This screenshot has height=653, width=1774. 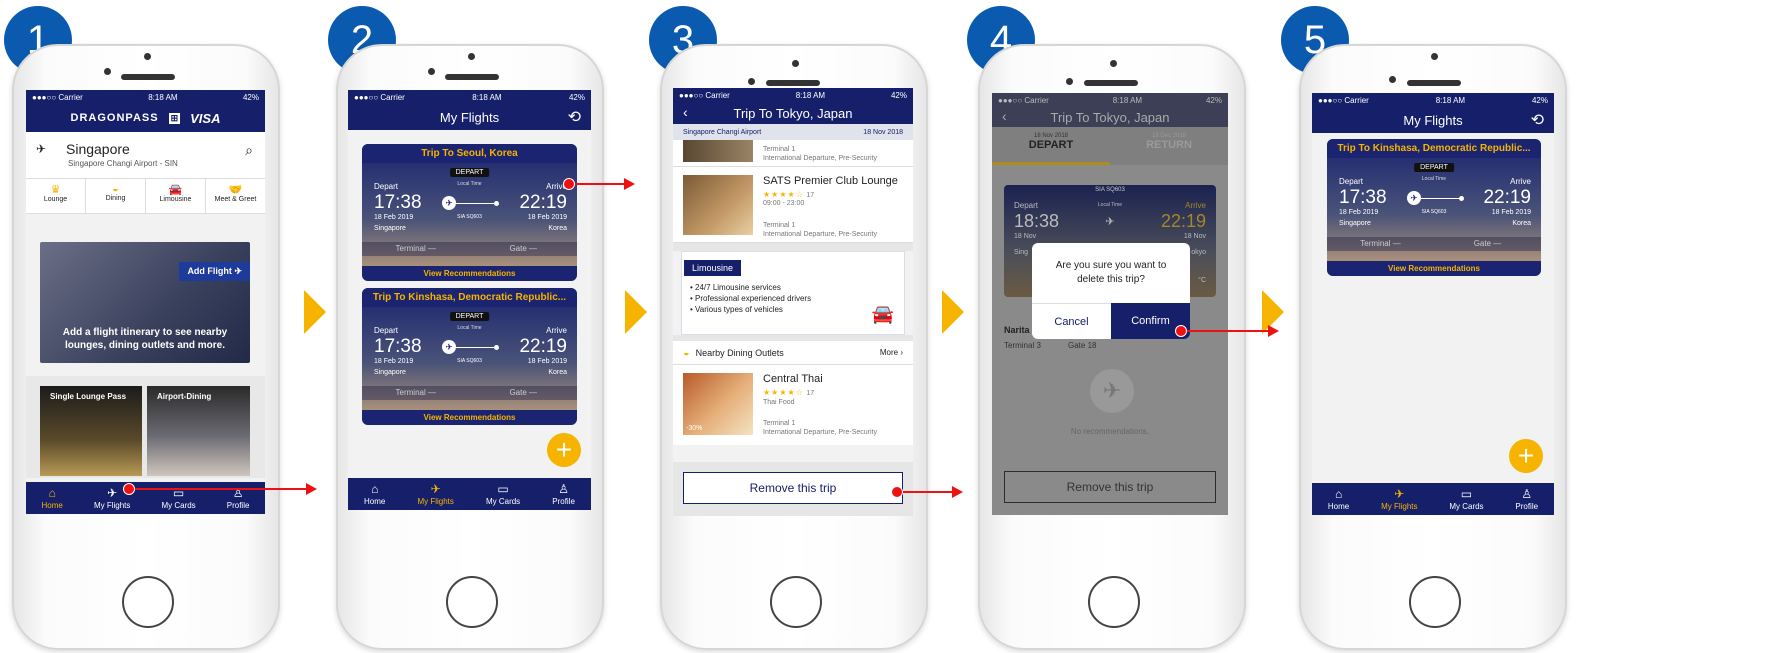 What do you see at coordinates (91, 431) in the screenshot?
I see `tile-single-lounge-pass: Single Lounge Pass` at bounding box center [91, 431].